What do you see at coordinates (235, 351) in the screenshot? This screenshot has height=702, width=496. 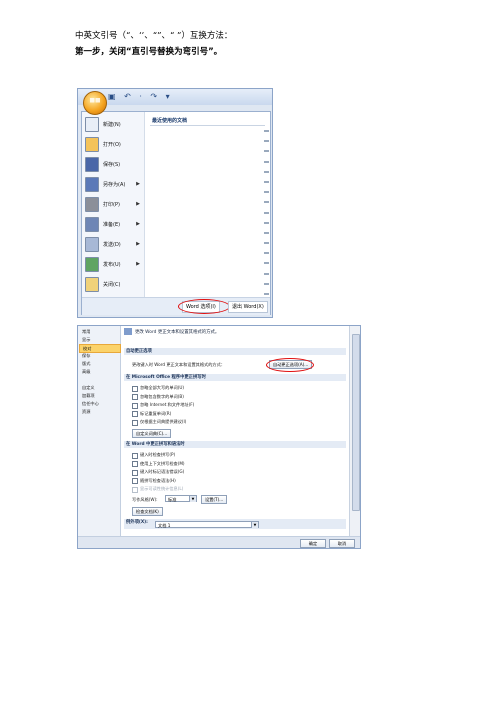 I see `section-autocorrect: 自动更正选项` at bounding box center [235, 351].